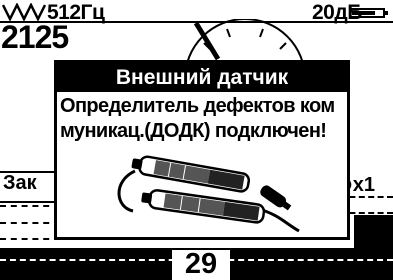  I want to click on battery-fill, so click(363, 13).